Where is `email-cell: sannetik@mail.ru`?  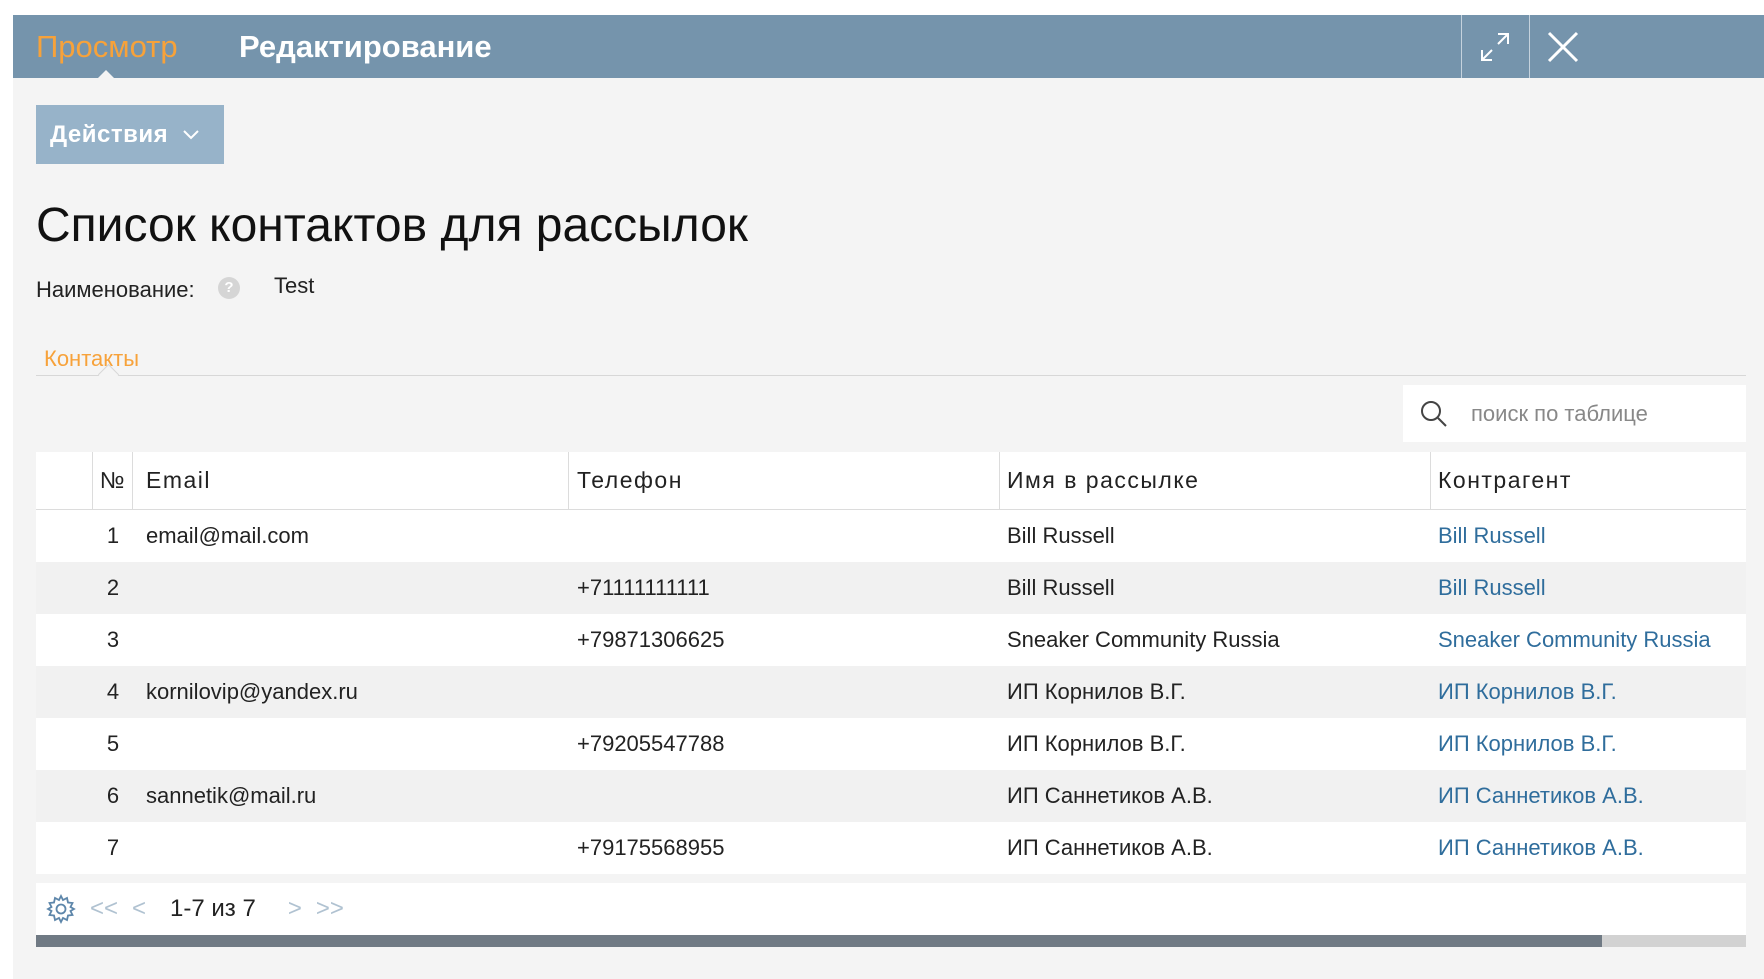
email-cell: sannetik@mail.ru is located at coordinates (231, 795).